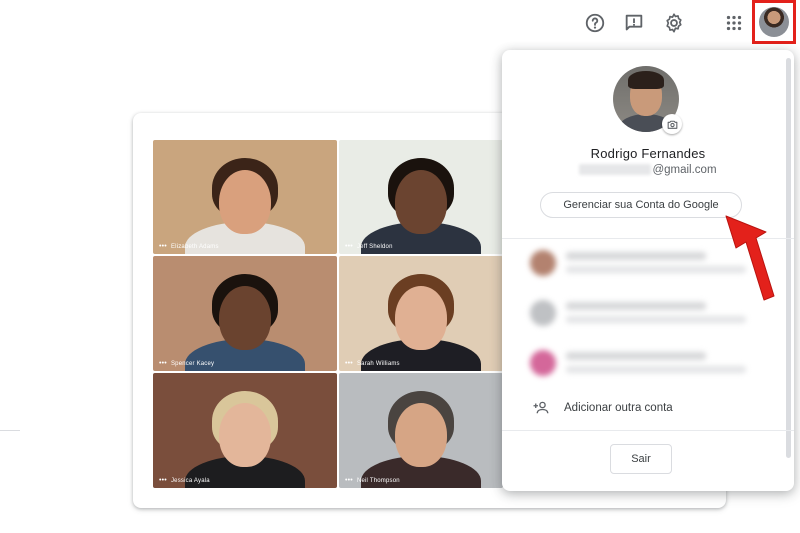 The image size is (800, 533). I want to click on red-arrow-annotation, so click(750, 258).